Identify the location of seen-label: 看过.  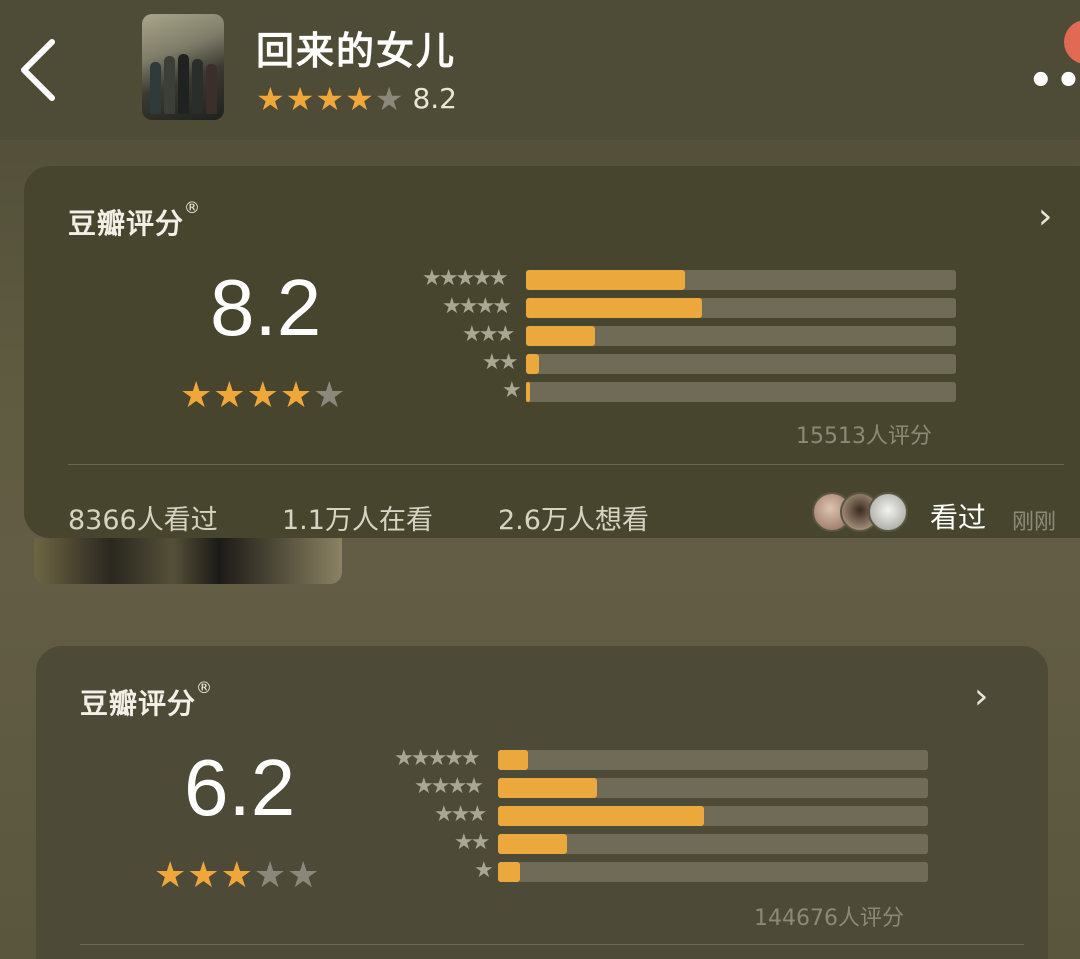
(958, 517).